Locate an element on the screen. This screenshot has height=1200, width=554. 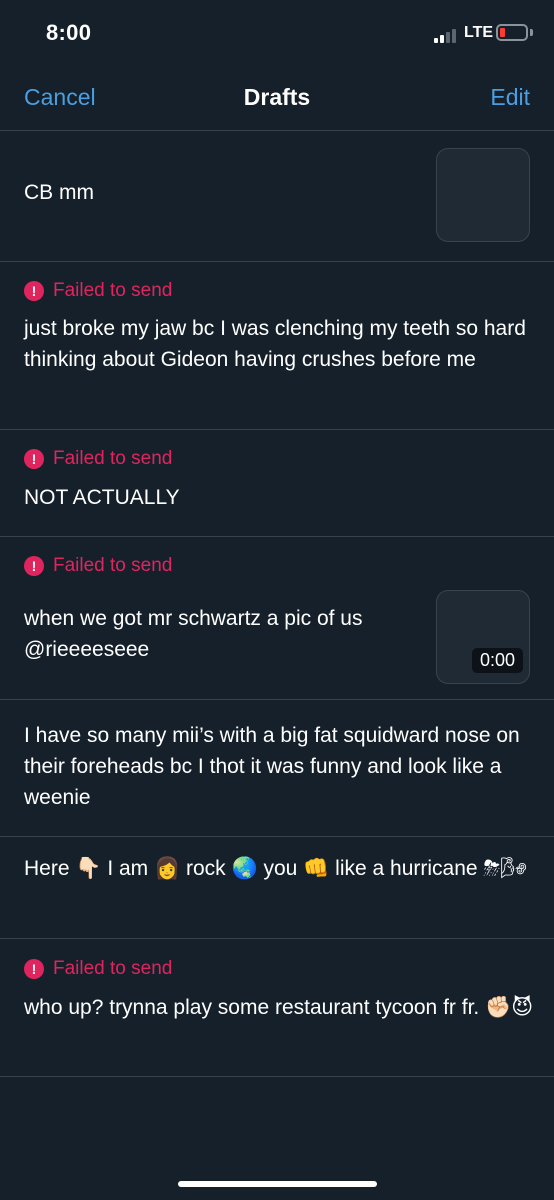
draft-media-thumbnail is located at coordinates (483, 195).